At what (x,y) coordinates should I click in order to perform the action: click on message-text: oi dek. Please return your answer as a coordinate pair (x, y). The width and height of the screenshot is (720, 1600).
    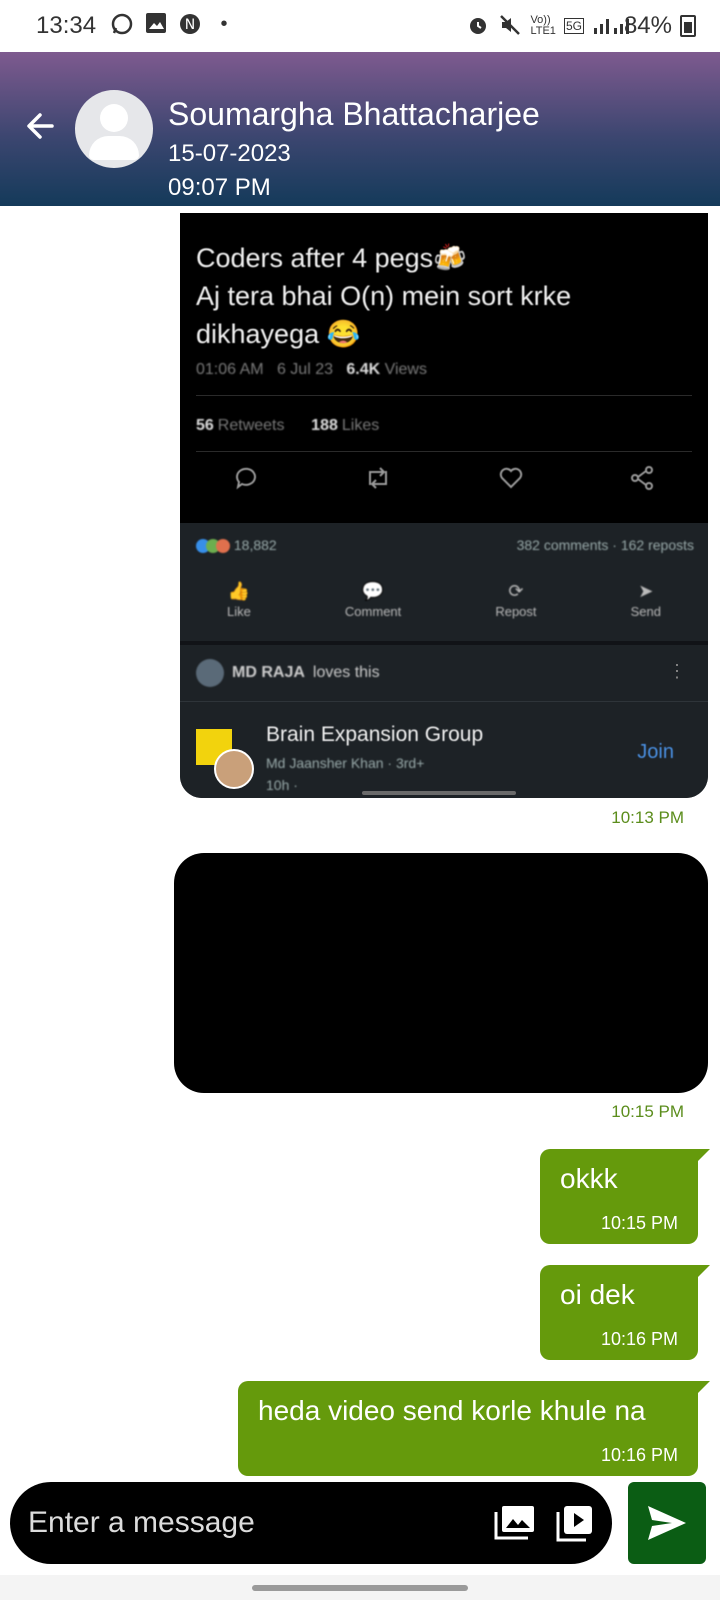
    Looking at the image, I should click on (597, 1294).